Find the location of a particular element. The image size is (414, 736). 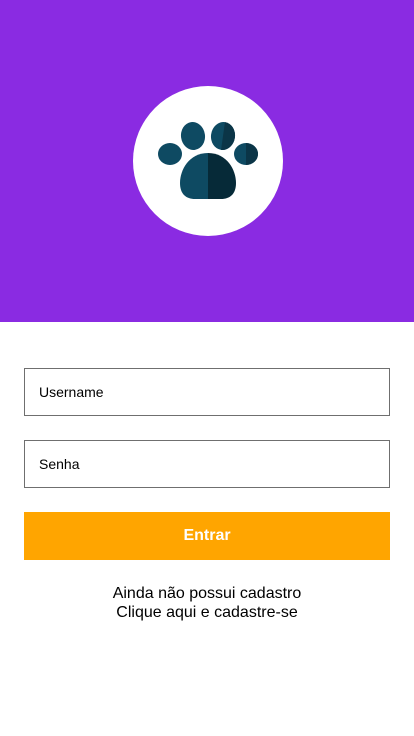

username-input is located at coordinates (207, 392).